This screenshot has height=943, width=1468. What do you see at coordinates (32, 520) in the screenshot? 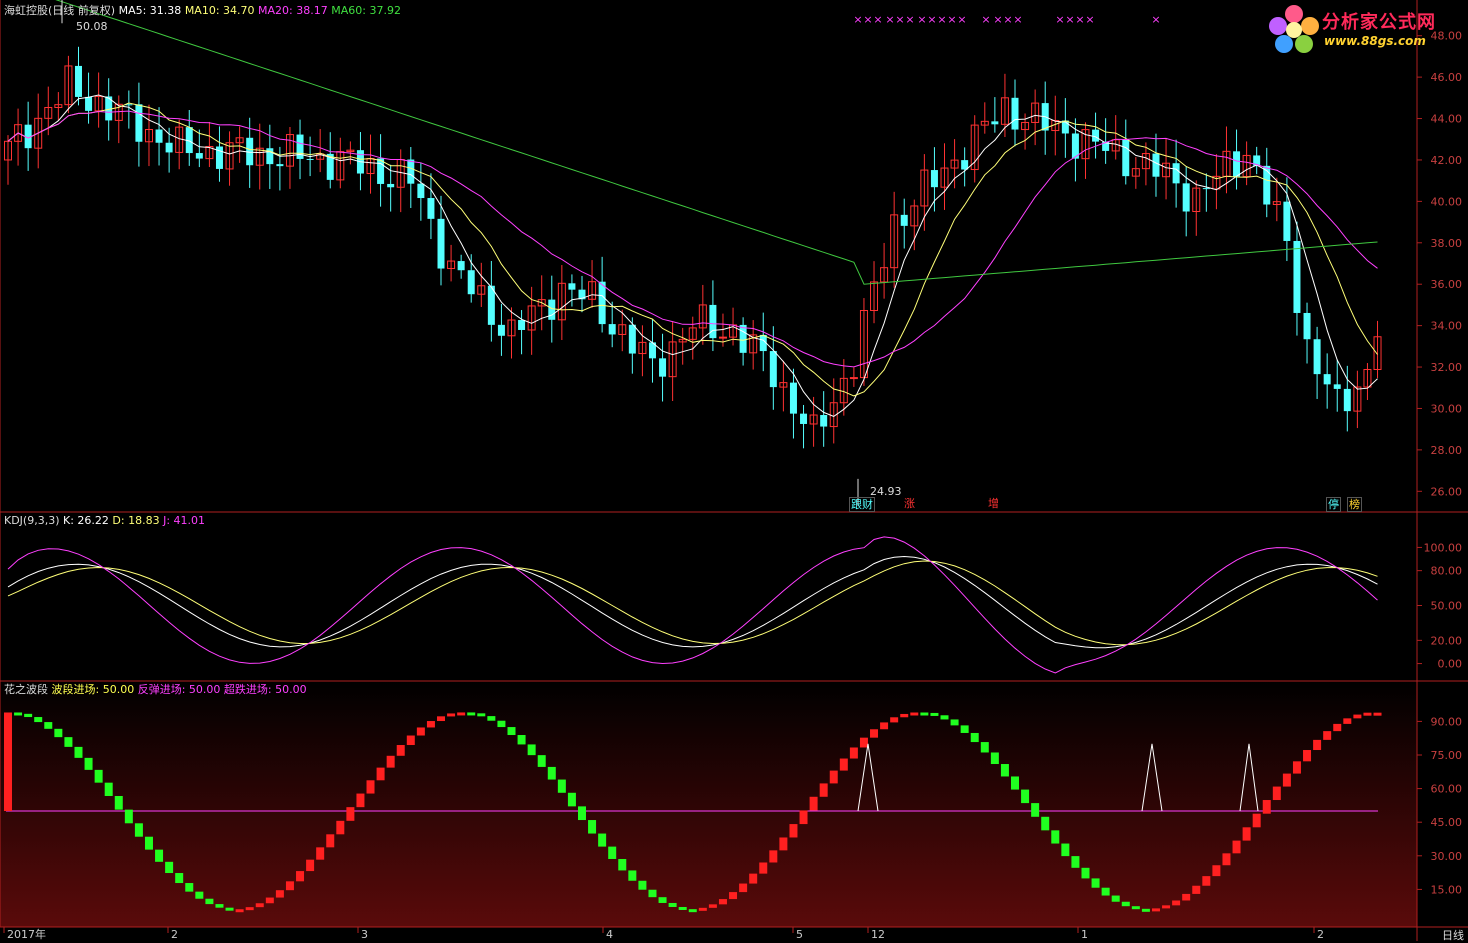
I see `kdj-title: KDJ(9,3,3)` at bounding box center [32, 520].